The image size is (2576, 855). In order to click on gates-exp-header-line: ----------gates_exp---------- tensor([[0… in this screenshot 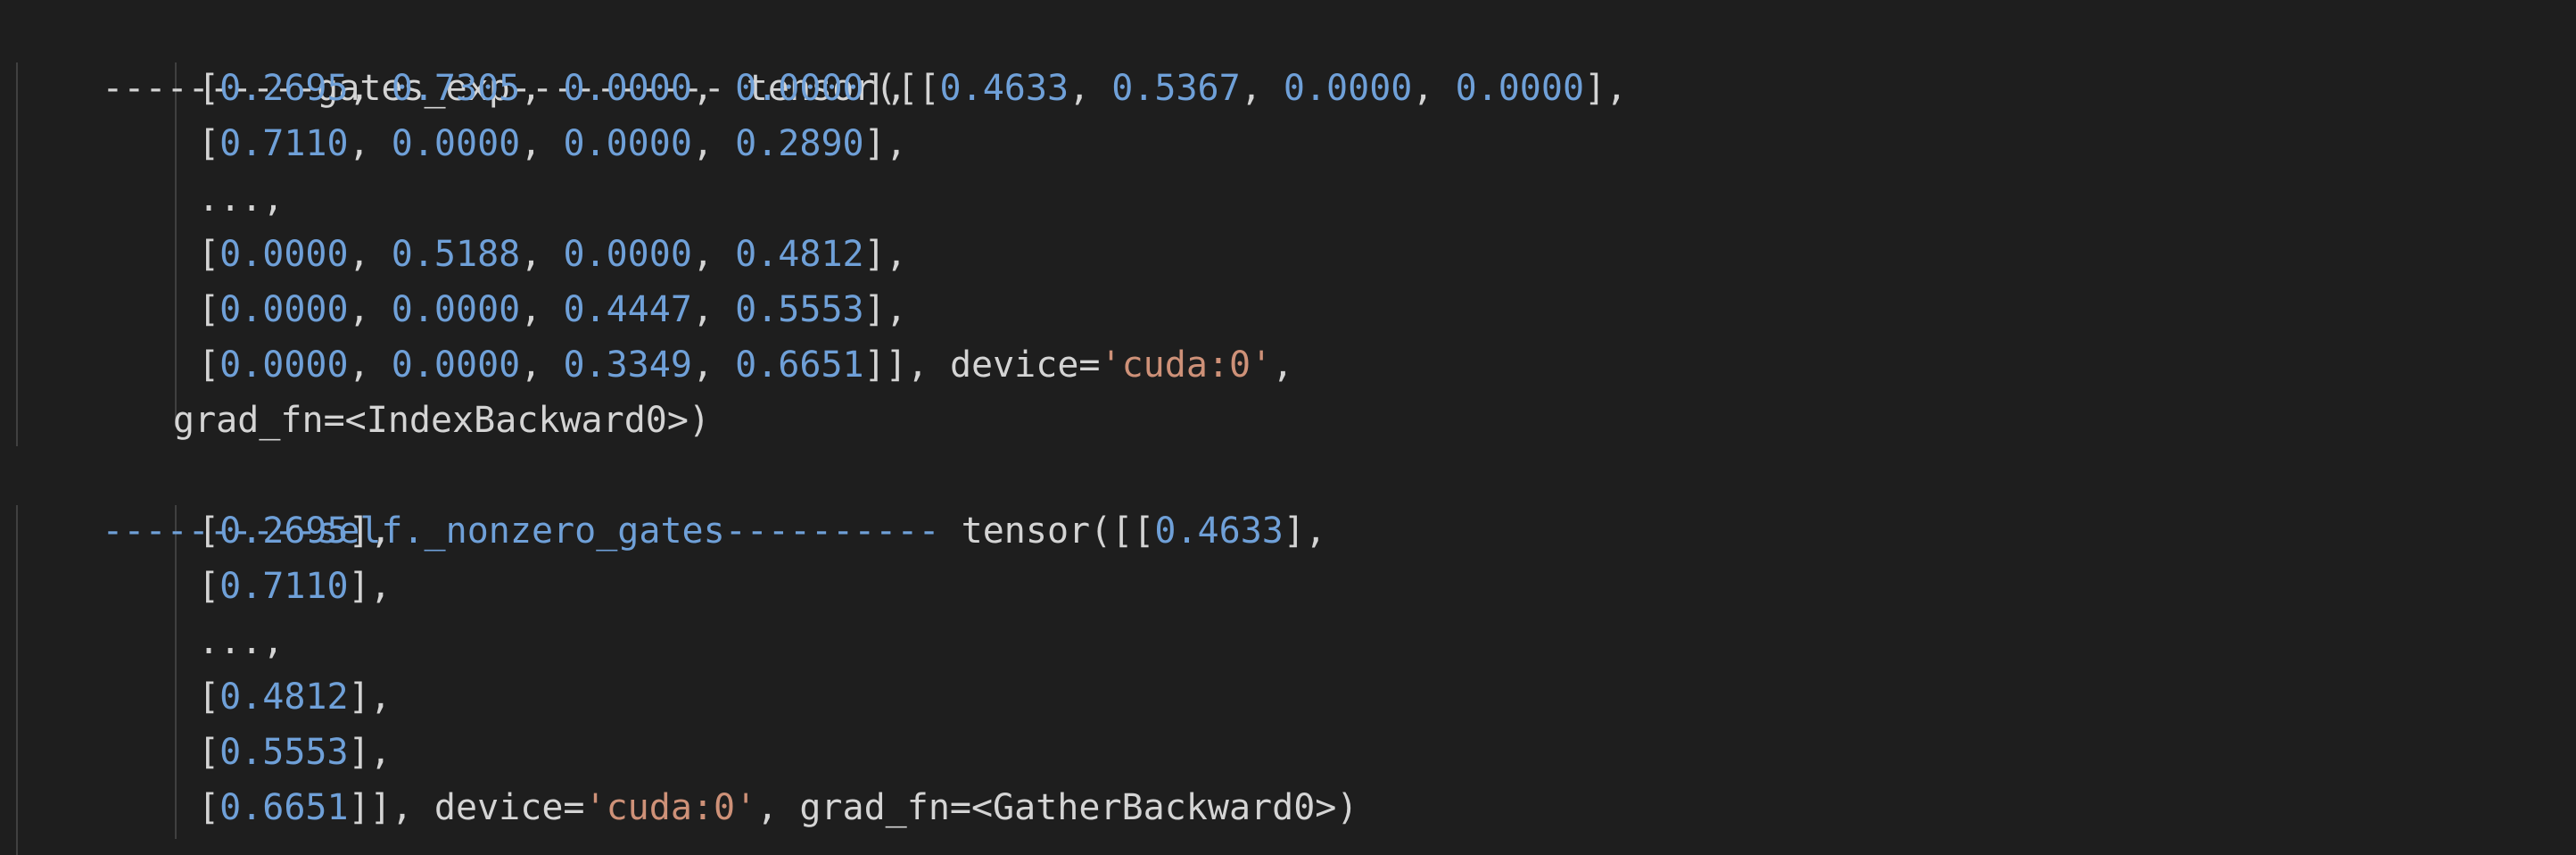, I will do `click(865, 88)`.